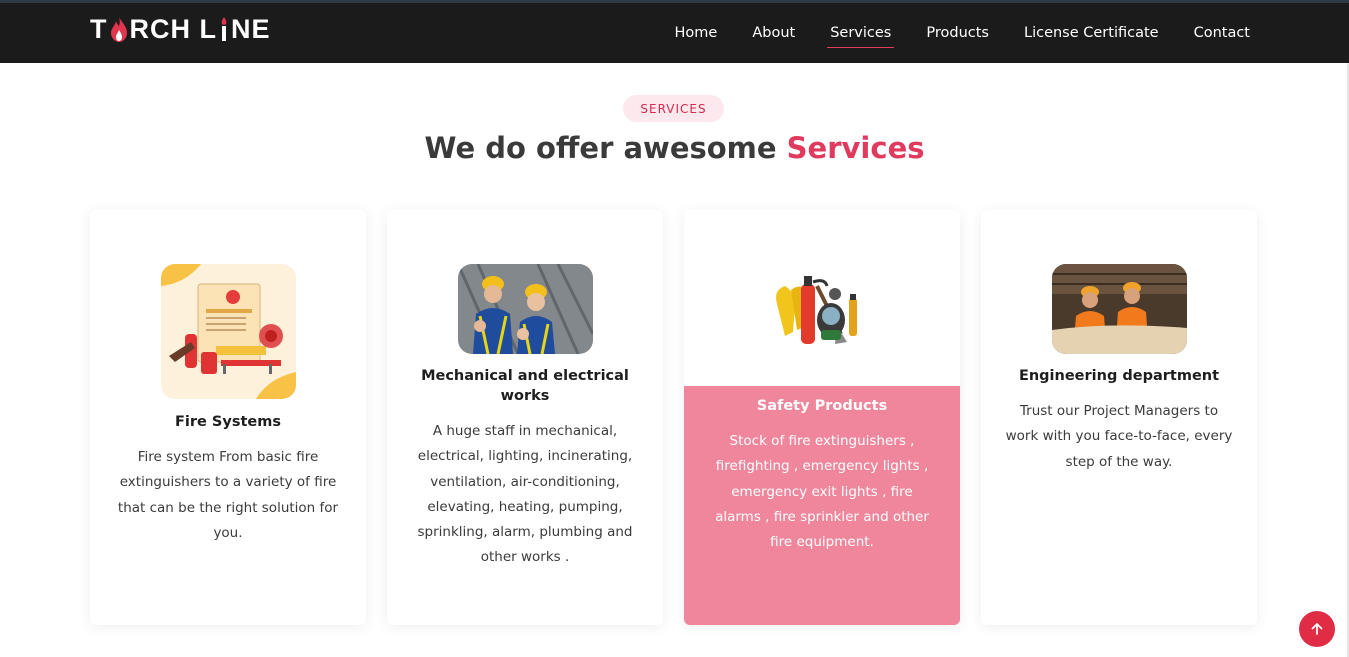 This screenshot has height=657, width=1349. What do you see at coordinates (224, 29) in the screenshot?
I see `torch-icon` at bounding box center [224, 29].